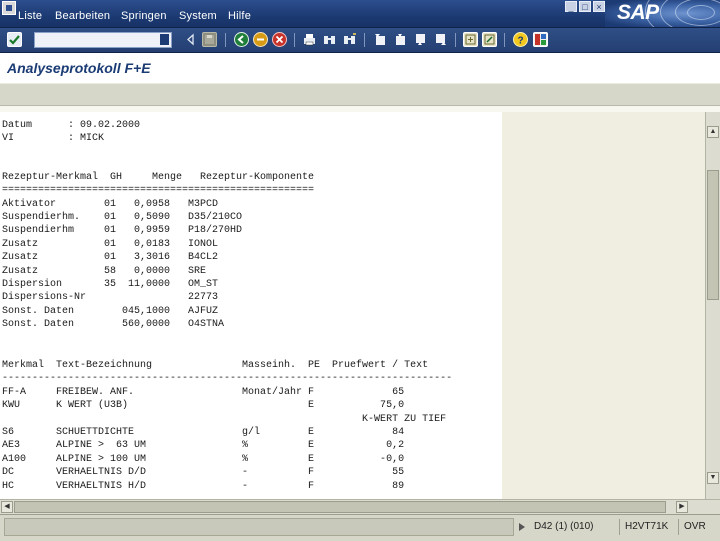 The height and width of the screenshot is (541, 720). Describe the element at coordinates (53, 138) in the screenshot. I see `report-line: VI : MICK` at that location.